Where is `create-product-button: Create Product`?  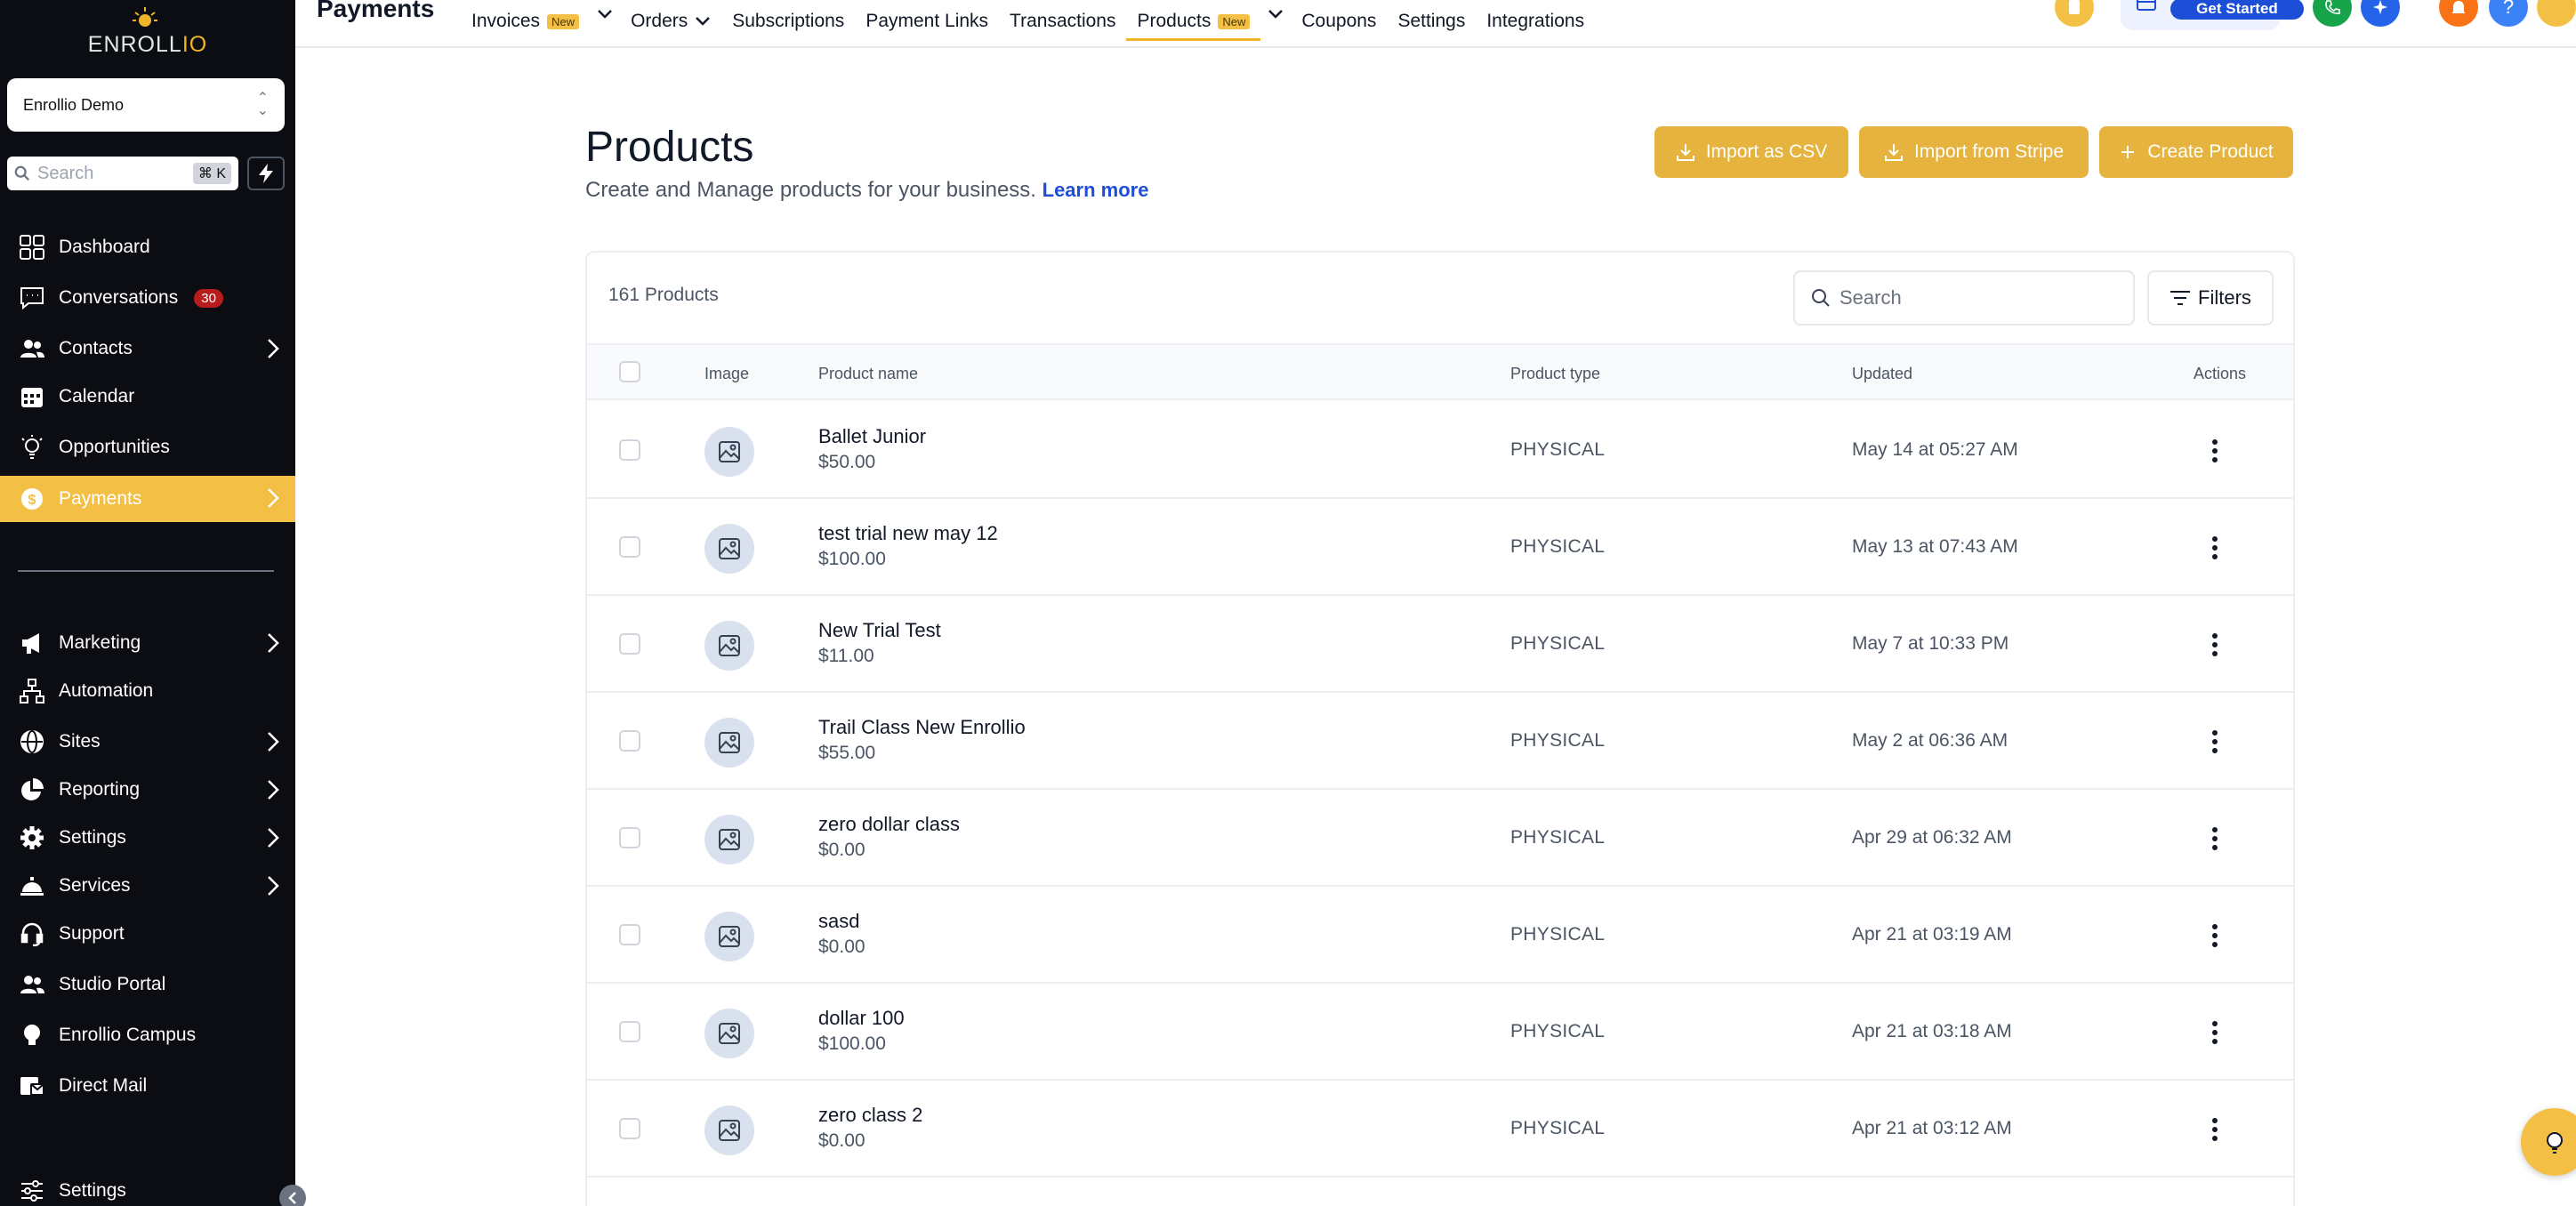 create-product-button: Create Product is located at coordinates (2196, 152).